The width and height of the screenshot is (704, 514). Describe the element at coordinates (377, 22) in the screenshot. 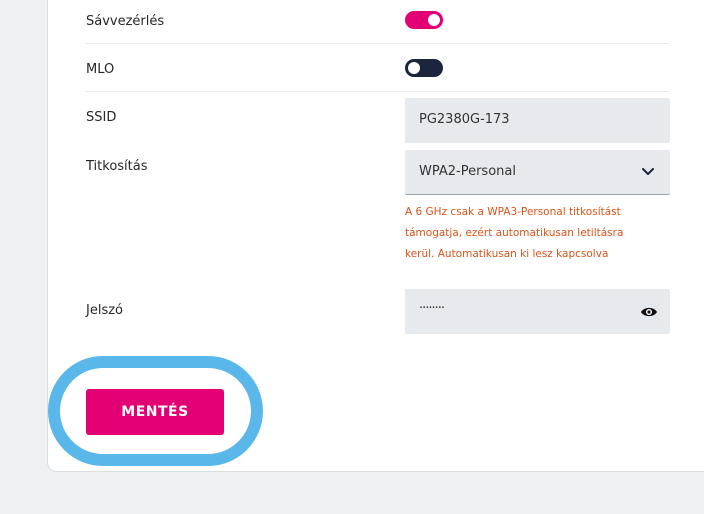

I see `band-steering-row` at that location.